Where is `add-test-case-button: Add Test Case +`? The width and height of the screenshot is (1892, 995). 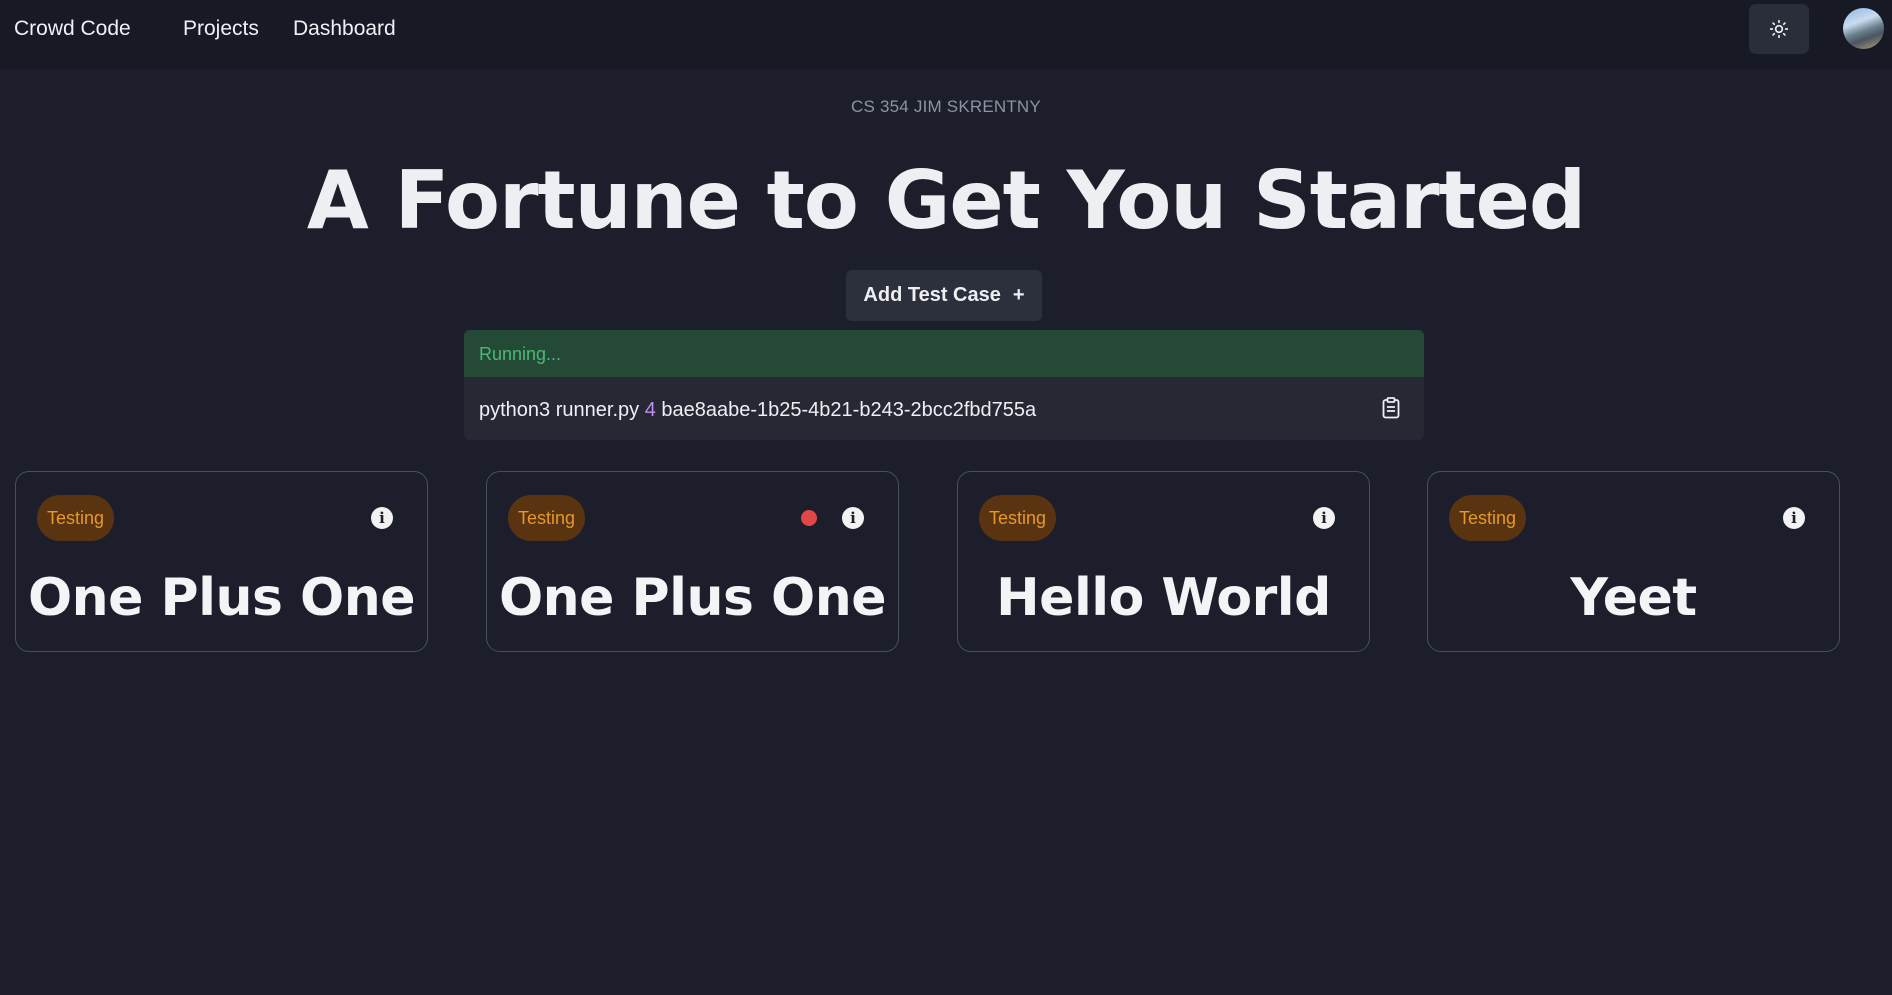 add-test-case-button: Add Test Case + is located at coordinates (944, 295).